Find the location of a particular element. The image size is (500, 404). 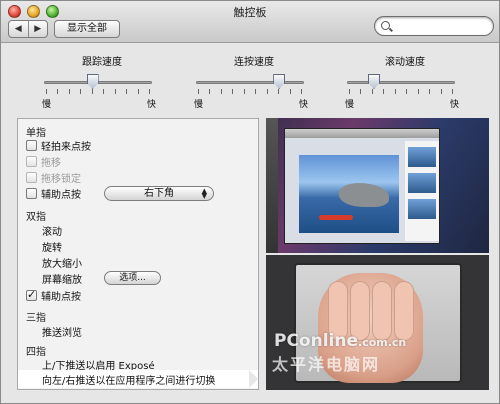

dock-strip is located at coordinates (272, 185).